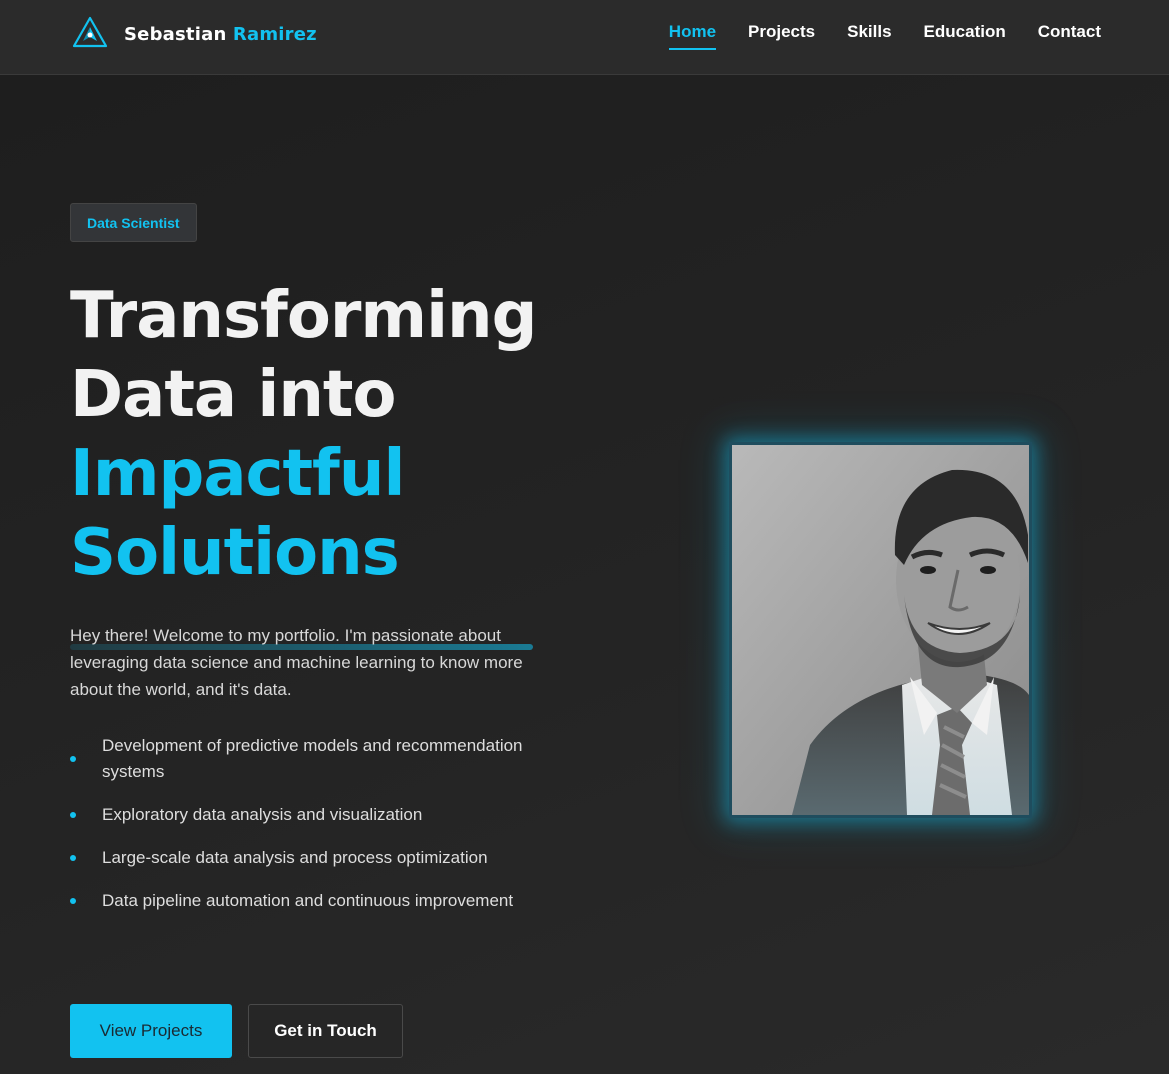 The image size is (1169, 1074). I want to click on profile-photo, so click(880, 630).